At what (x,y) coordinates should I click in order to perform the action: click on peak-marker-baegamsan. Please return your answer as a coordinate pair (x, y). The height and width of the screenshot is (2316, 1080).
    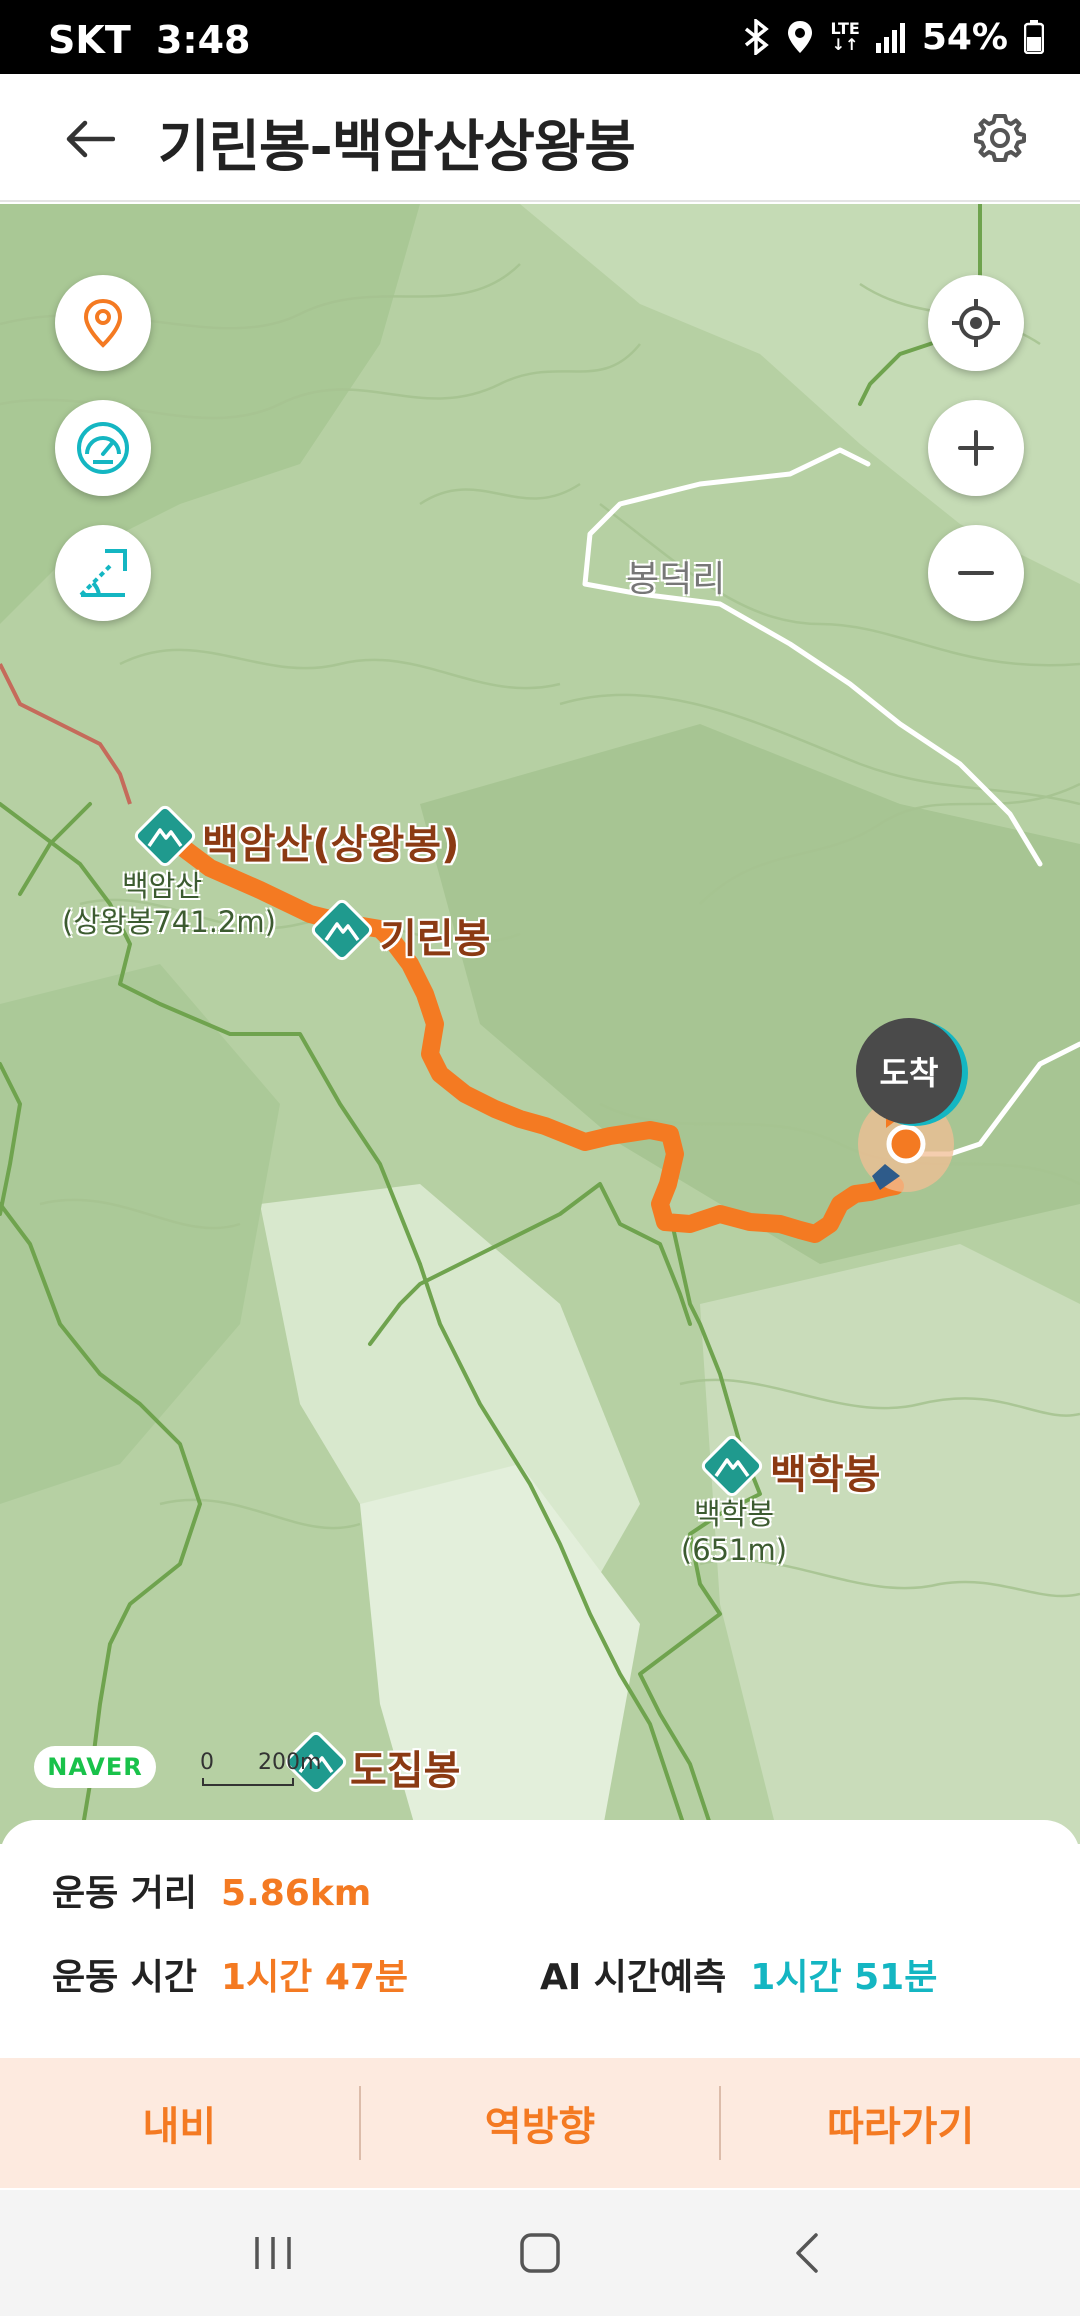
    Looking at the image, I should click on (165, 836).